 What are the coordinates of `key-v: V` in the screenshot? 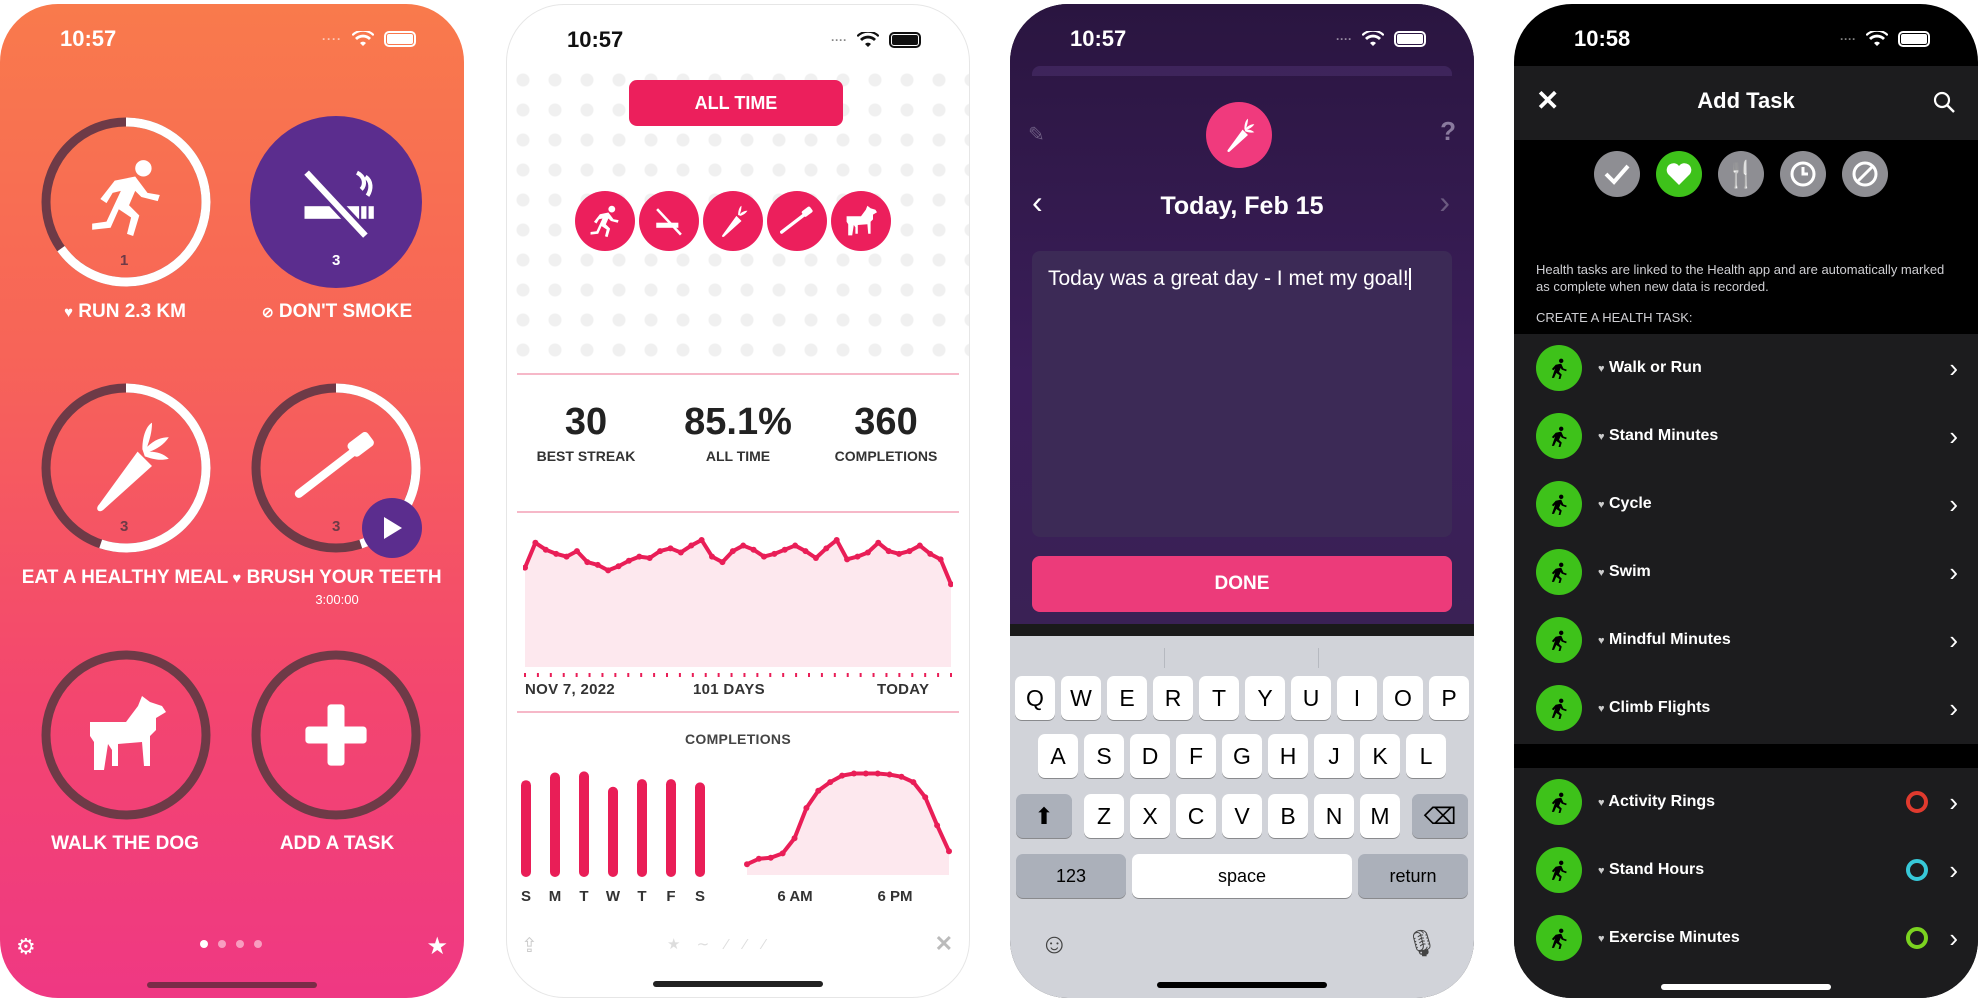 It's located at (1242, 816).